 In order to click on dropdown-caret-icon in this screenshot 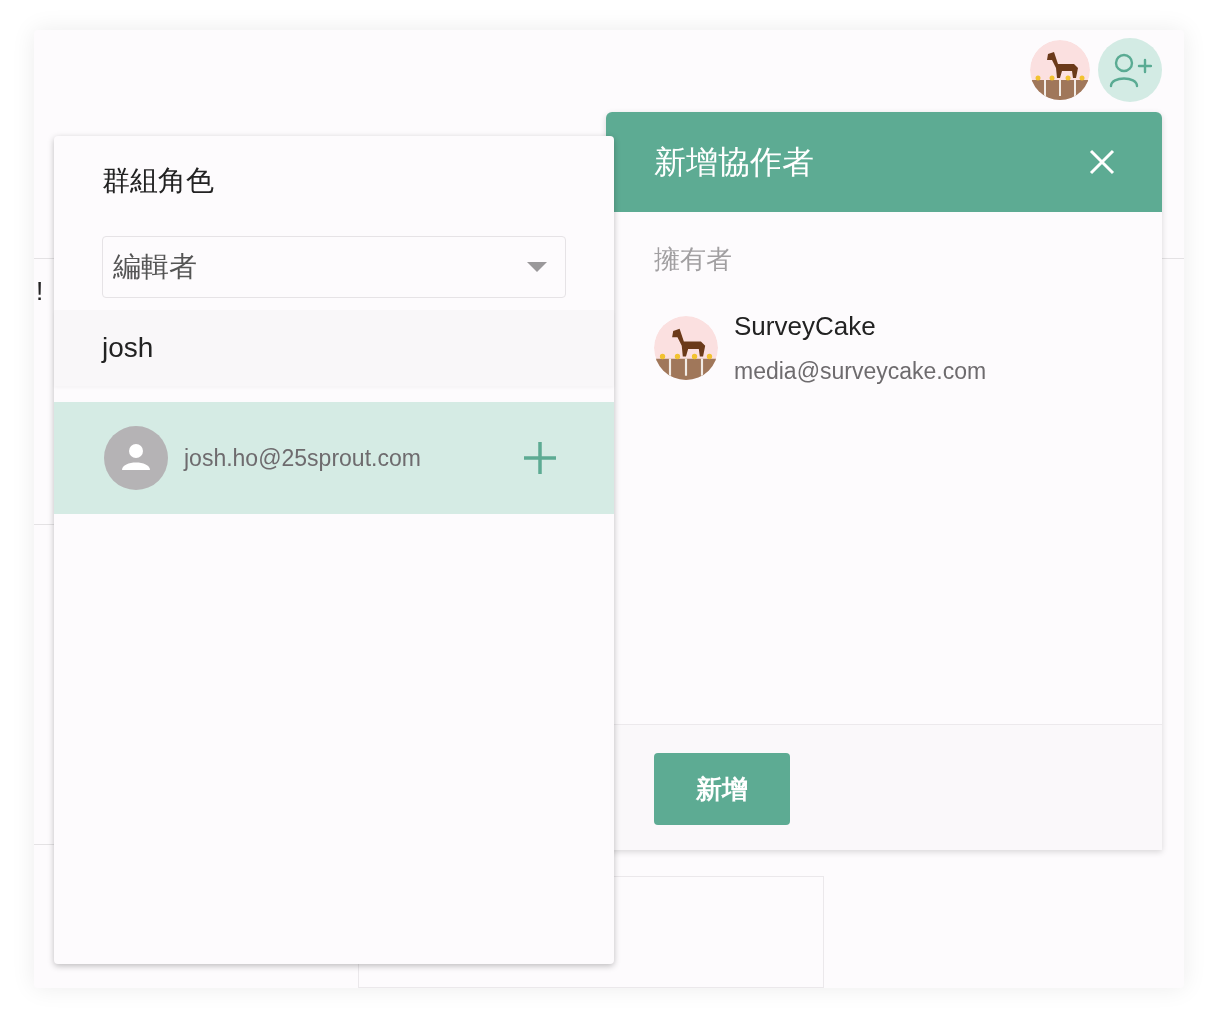, I will do `click(537, 267)`.